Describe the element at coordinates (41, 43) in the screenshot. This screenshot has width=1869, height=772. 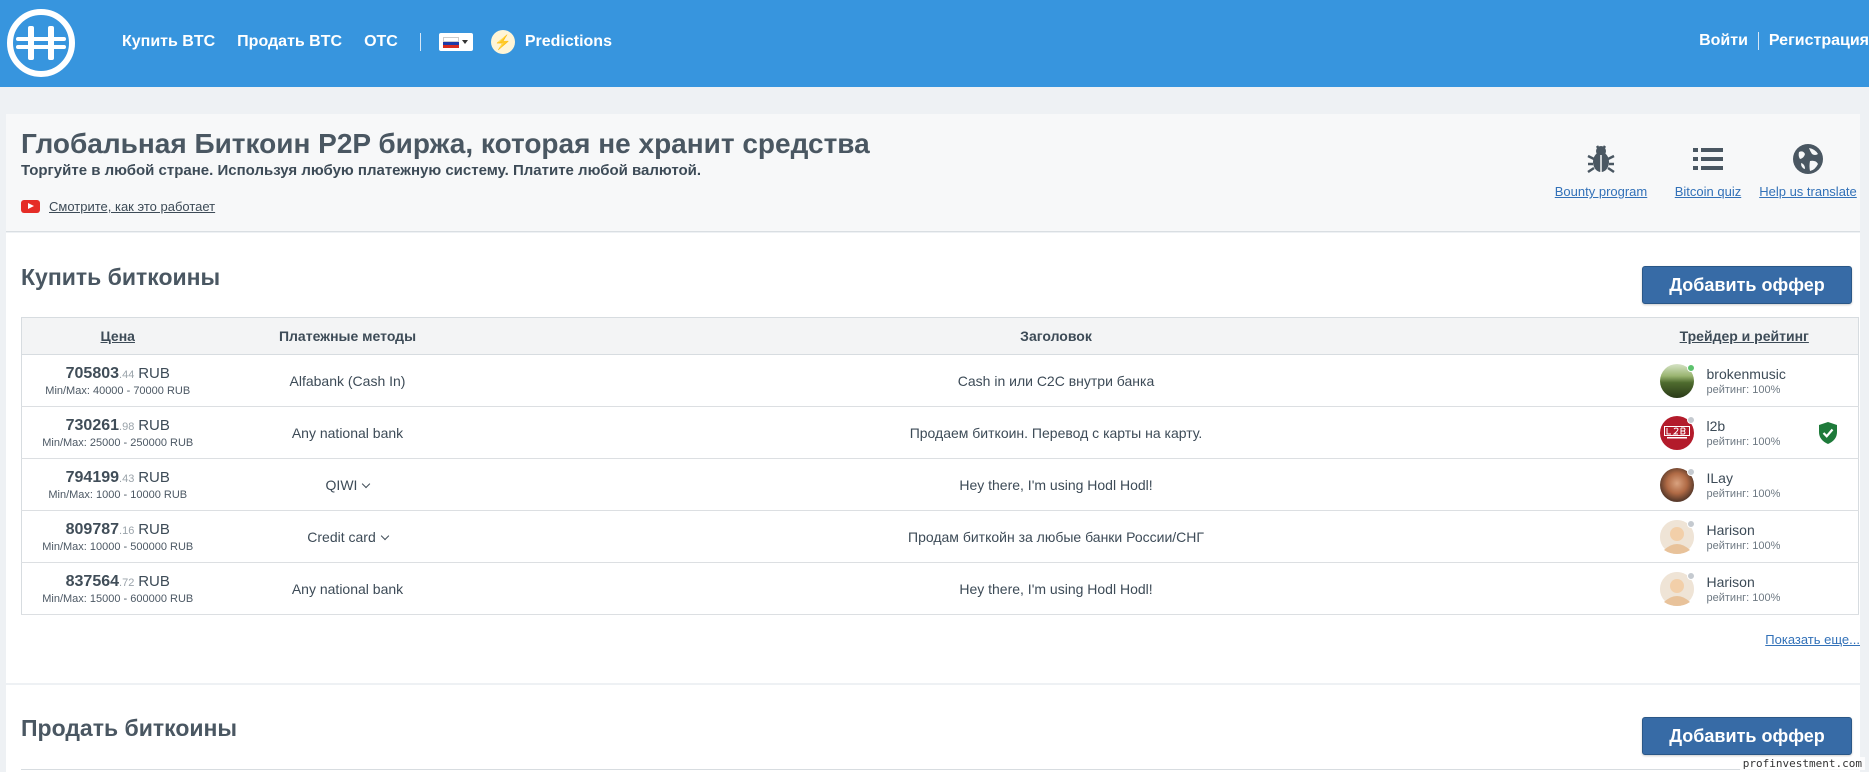
I see `hodlhodl-logo` at that location.